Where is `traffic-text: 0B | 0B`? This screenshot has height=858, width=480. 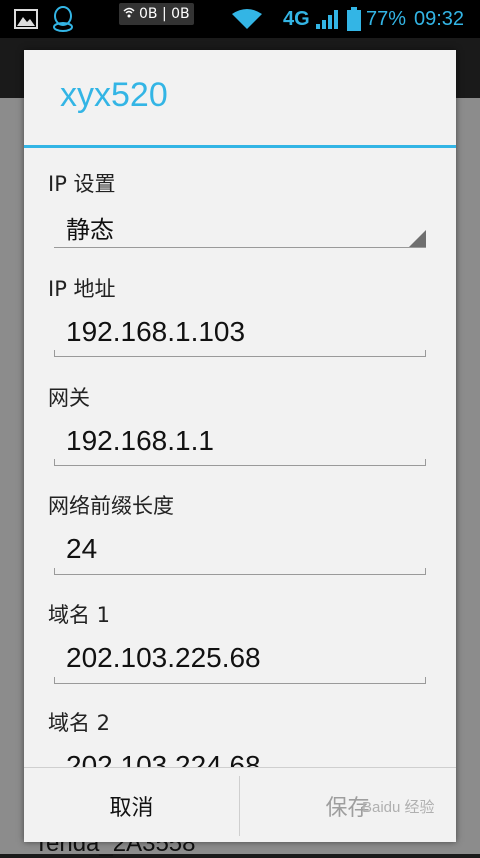 traffic-text: 0B | 0B is located at coordinates (164, 14).